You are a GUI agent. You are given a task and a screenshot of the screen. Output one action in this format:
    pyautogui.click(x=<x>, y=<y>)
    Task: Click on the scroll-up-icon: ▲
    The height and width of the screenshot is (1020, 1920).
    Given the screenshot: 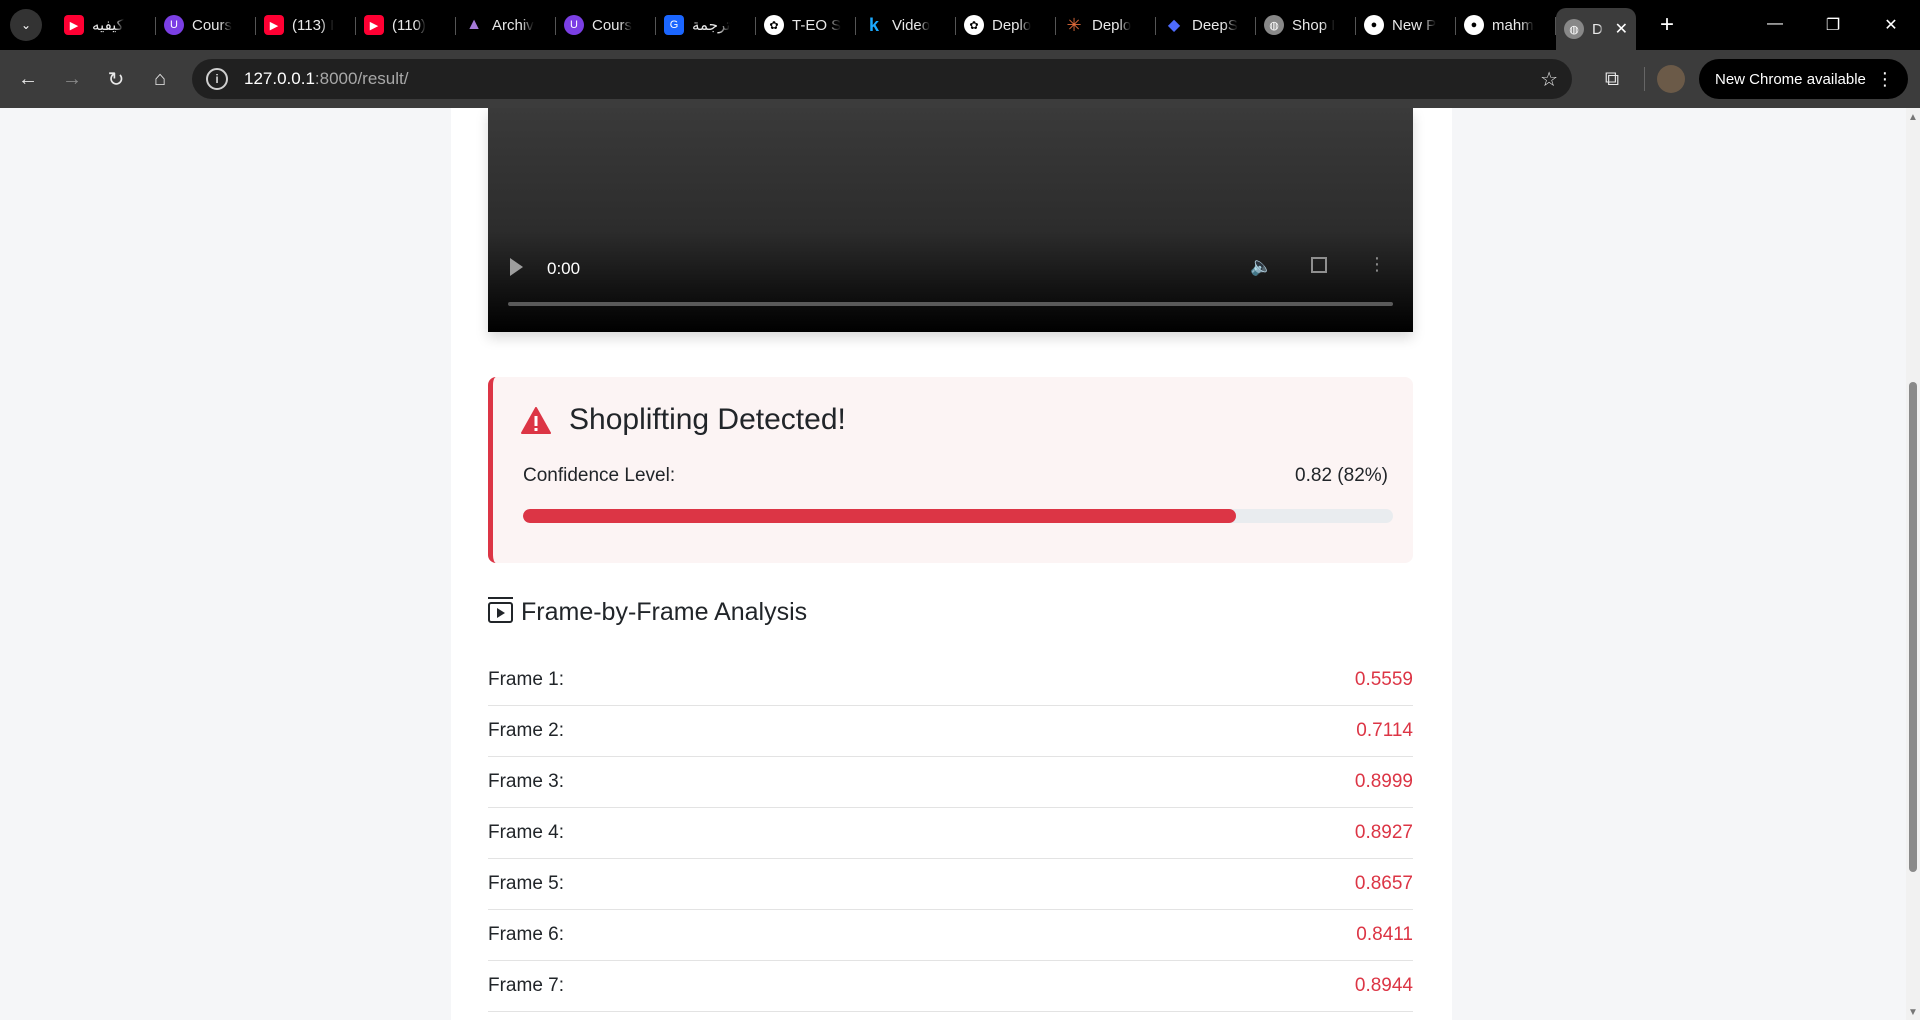 What is the action you would take?
    pyautogui.click(x=1913, y=117)
    